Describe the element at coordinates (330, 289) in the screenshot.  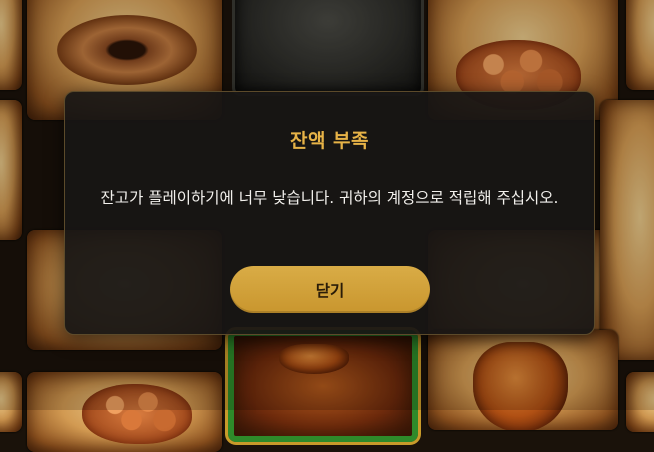
I see `close-button: 닫기` at that location.